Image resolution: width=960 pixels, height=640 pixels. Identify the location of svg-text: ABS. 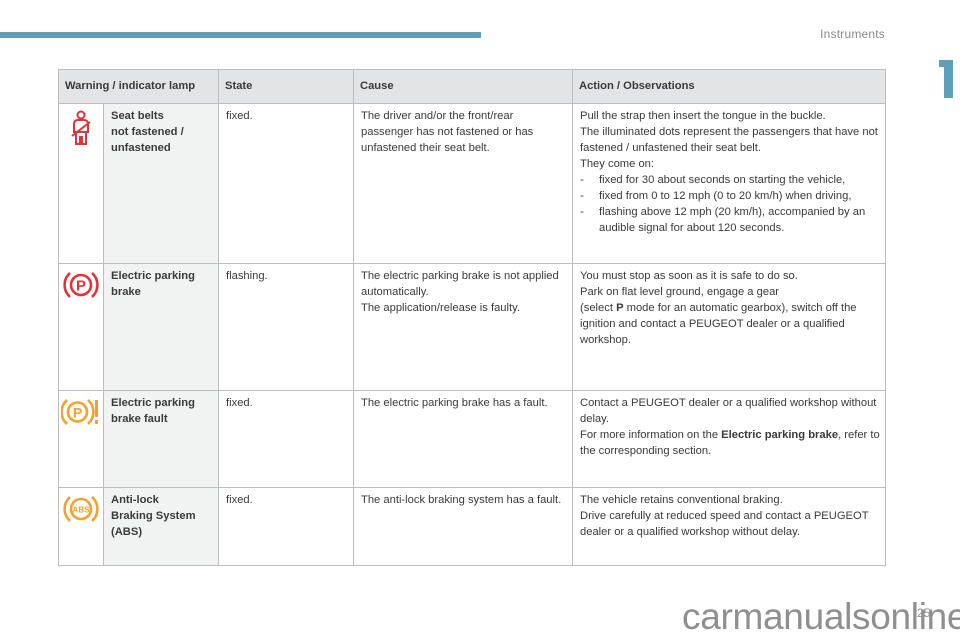
(82, 510).